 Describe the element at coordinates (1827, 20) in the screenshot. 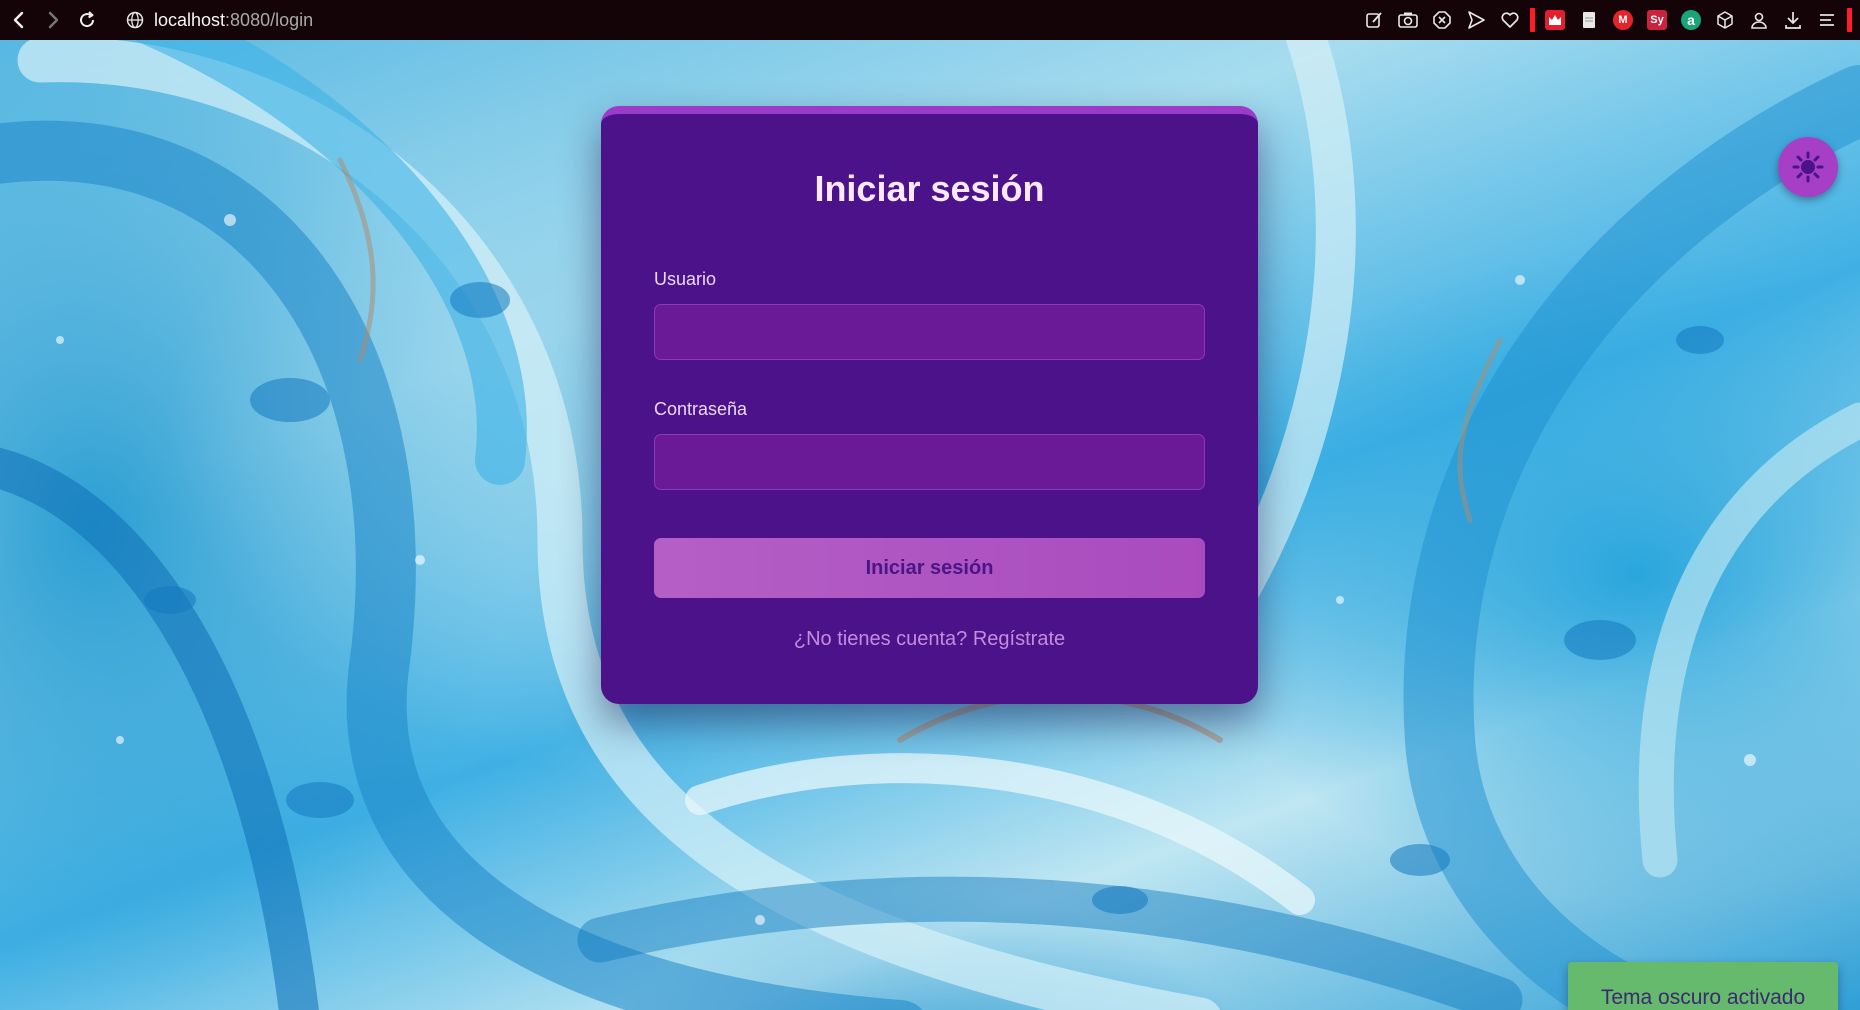

I see `menu-icon` at that location.